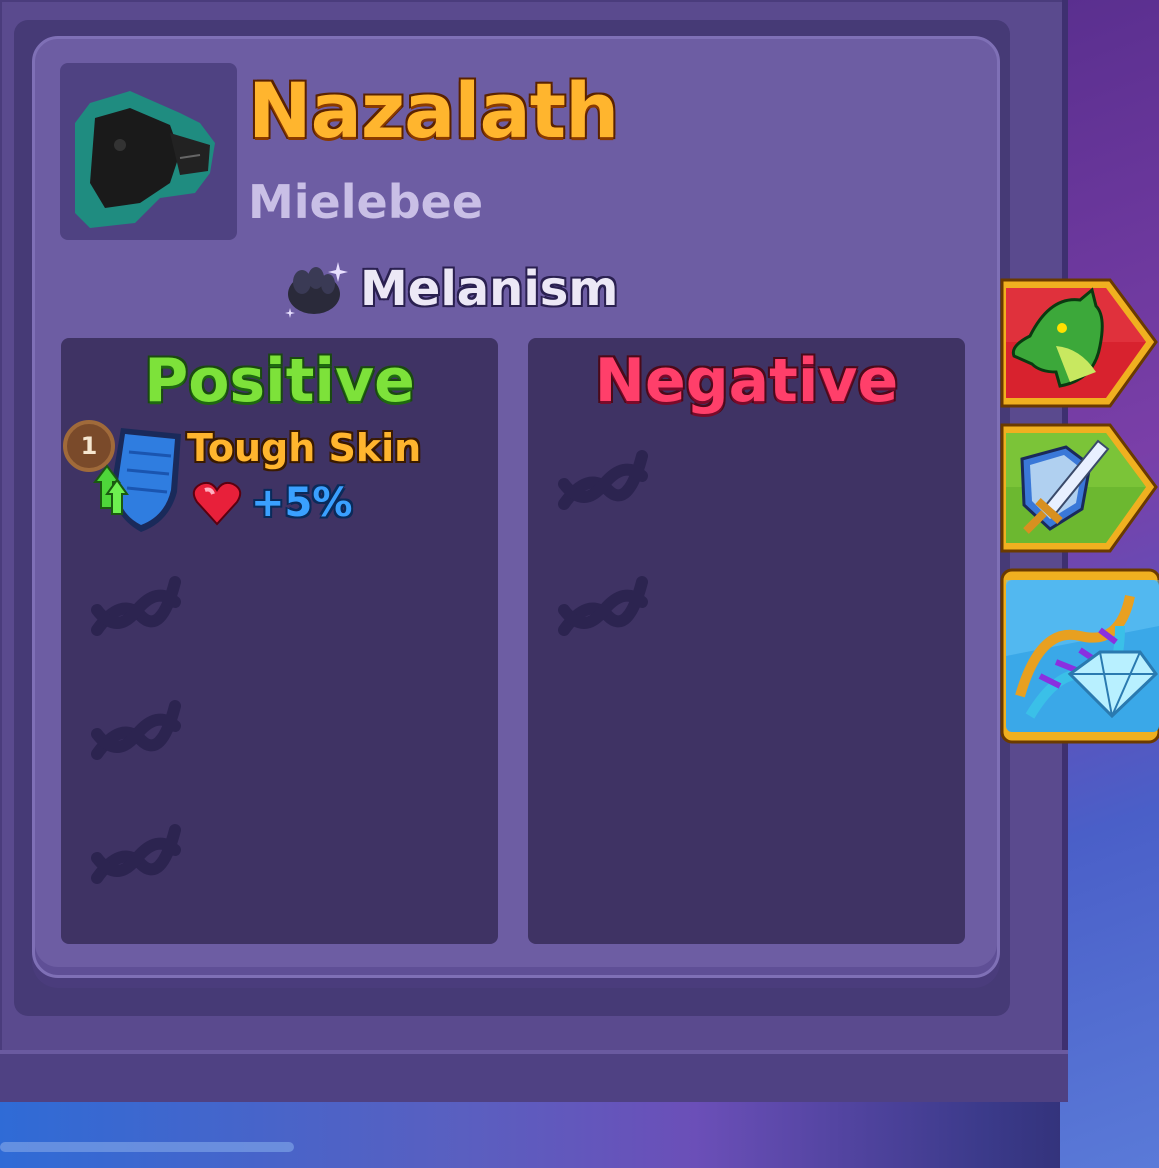 The width and height of the screenshot is (1159, 1168). Describe the element at coordinates (366, 202) in the screenshot. I see `creature-species: Mielebee` at that location.